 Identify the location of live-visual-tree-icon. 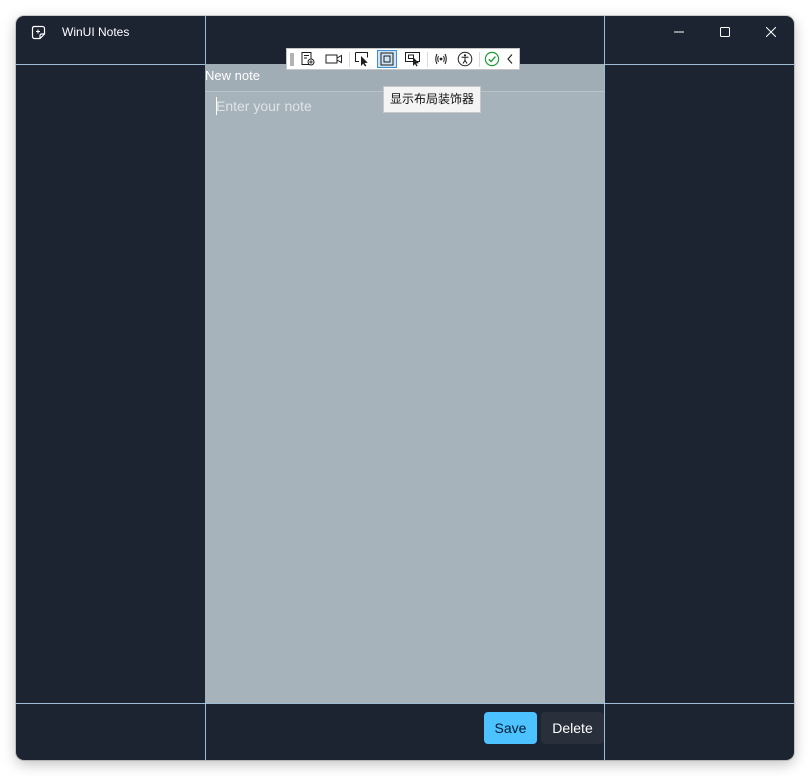
(308, 59).